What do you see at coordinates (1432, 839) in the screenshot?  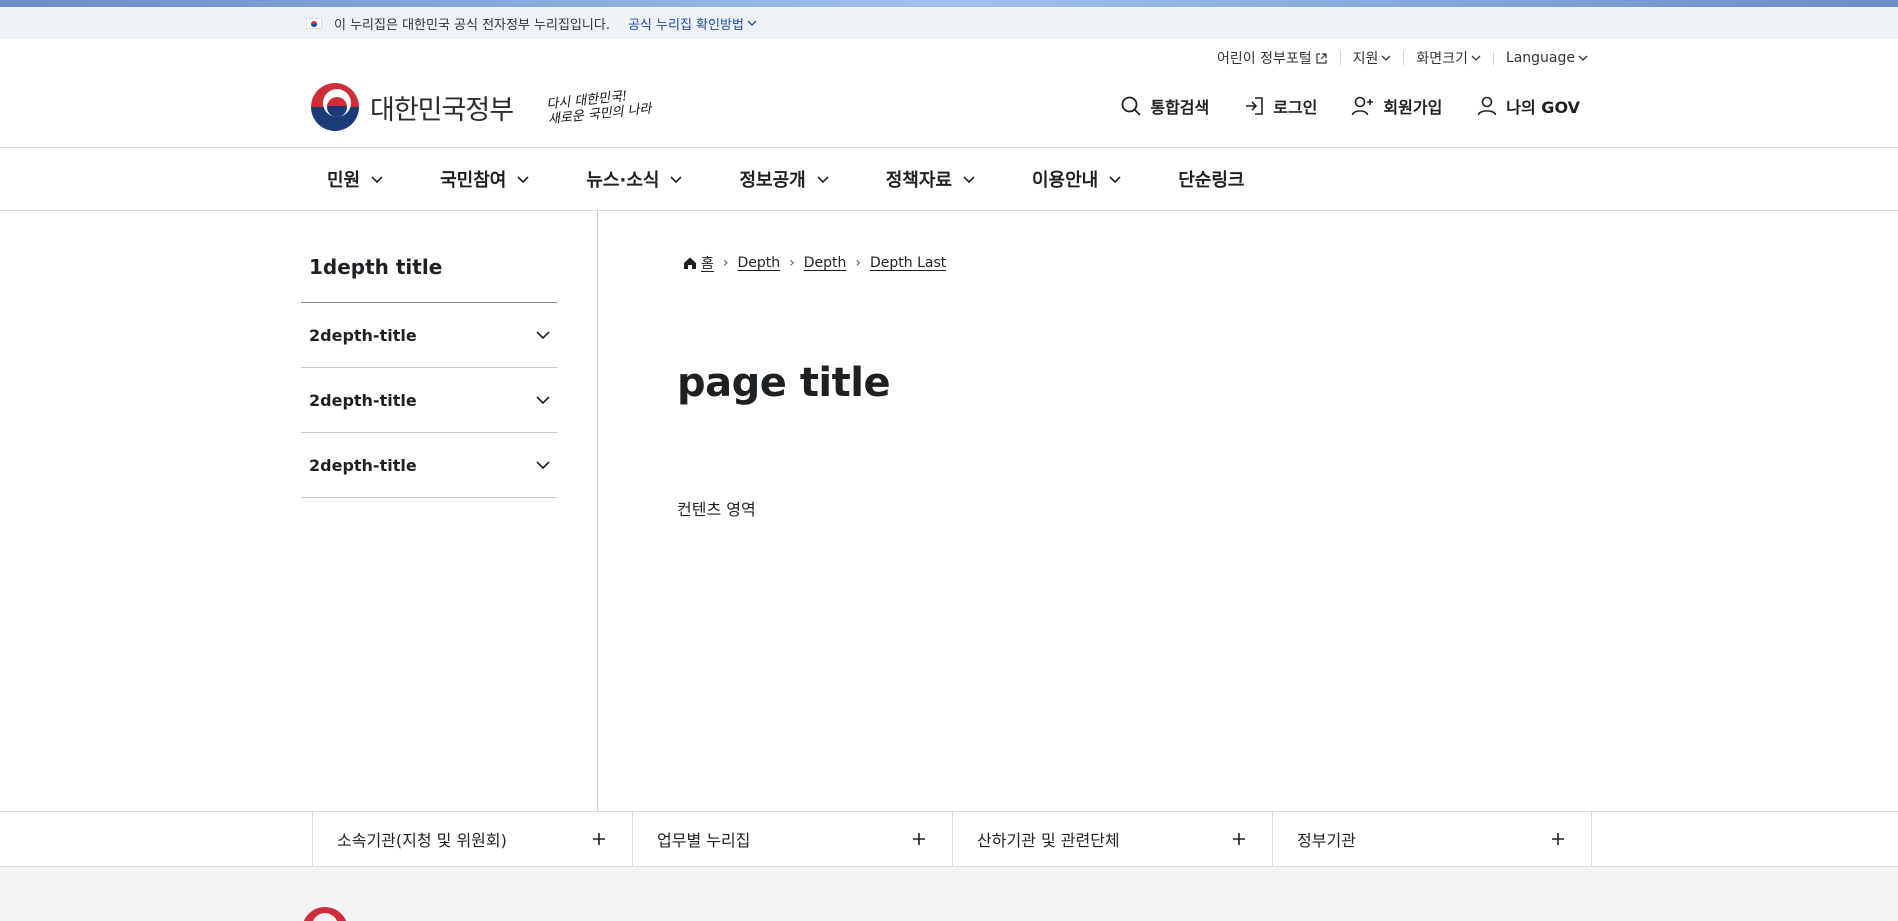 I see `related-site-government: 정부기관` at bounding box center [1432, 839].